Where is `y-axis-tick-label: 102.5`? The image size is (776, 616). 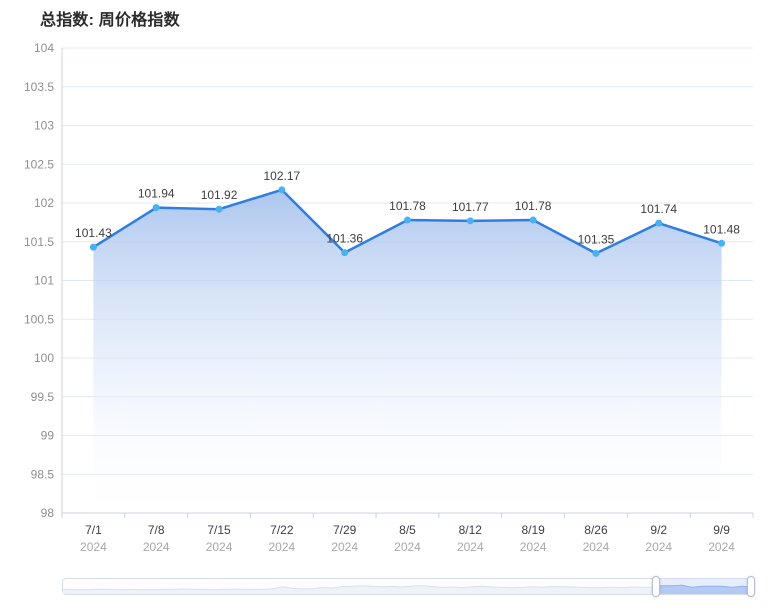 y-axis-tick-label: 102.5 is located at coordinates (39, 164).